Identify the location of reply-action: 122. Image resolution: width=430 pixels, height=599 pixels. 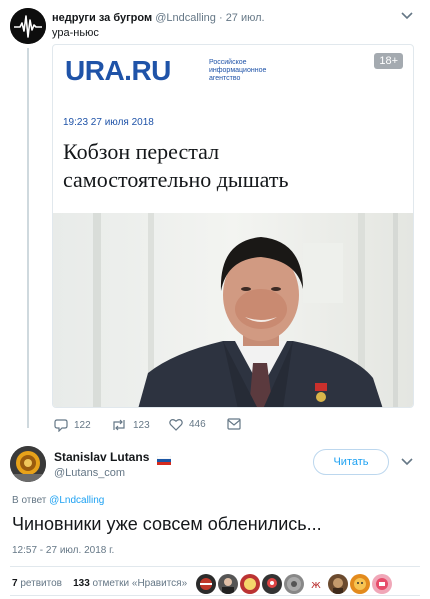
(72, 425).